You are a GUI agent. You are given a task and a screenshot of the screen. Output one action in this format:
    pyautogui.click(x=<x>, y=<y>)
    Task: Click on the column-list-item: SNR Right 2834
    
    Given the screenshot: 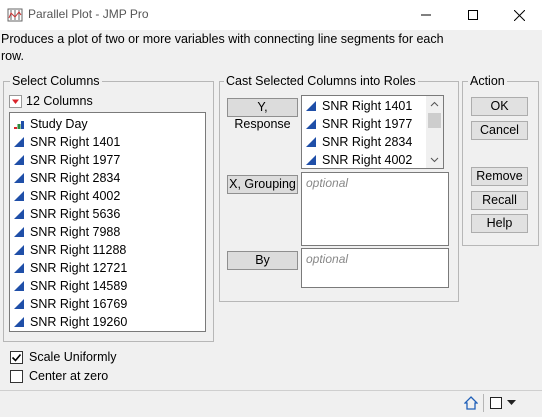 What is the action you would take?
    pyautogui.click(x=107, y=178)
    